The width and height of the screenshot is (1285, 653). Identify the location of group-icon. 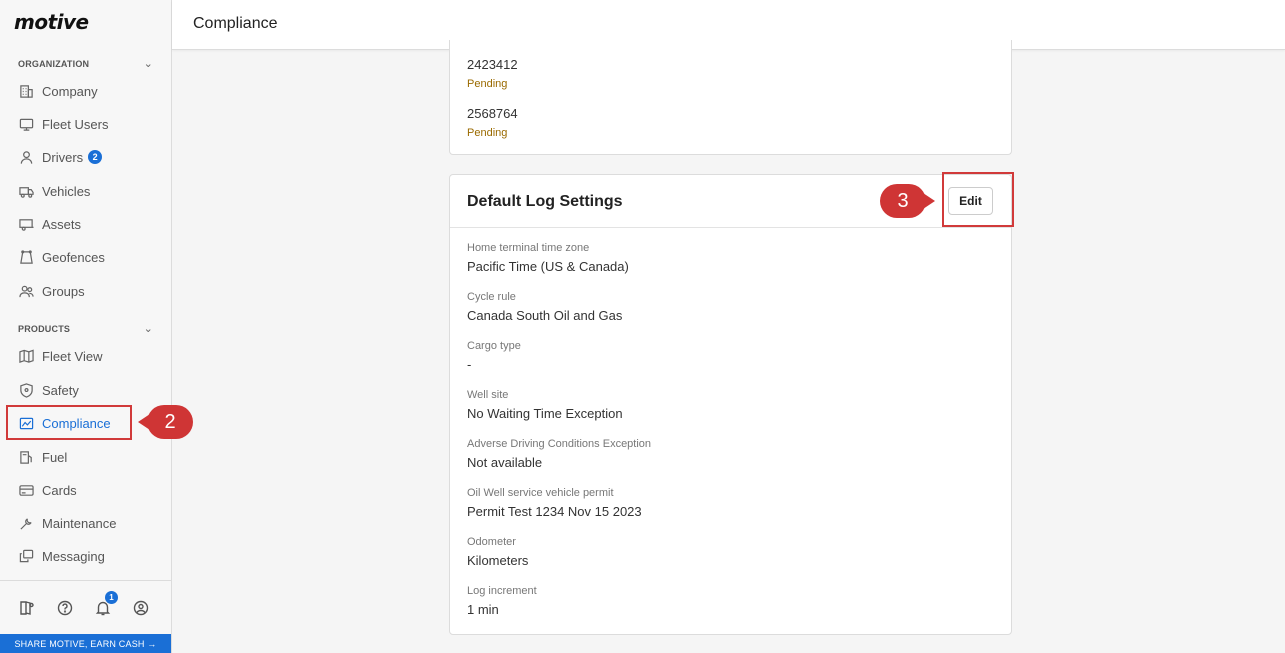
(26, 291).